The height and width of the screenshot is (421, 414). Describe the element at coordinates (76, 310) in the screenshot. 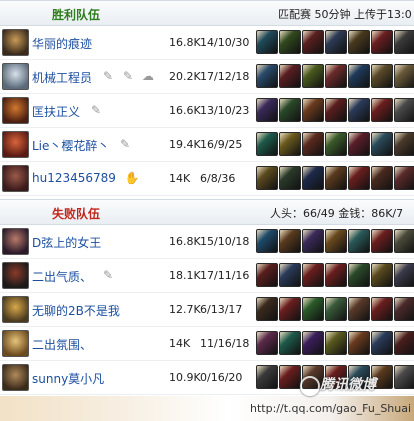

I see `player-name: 无聊的2B不是我` at that location.